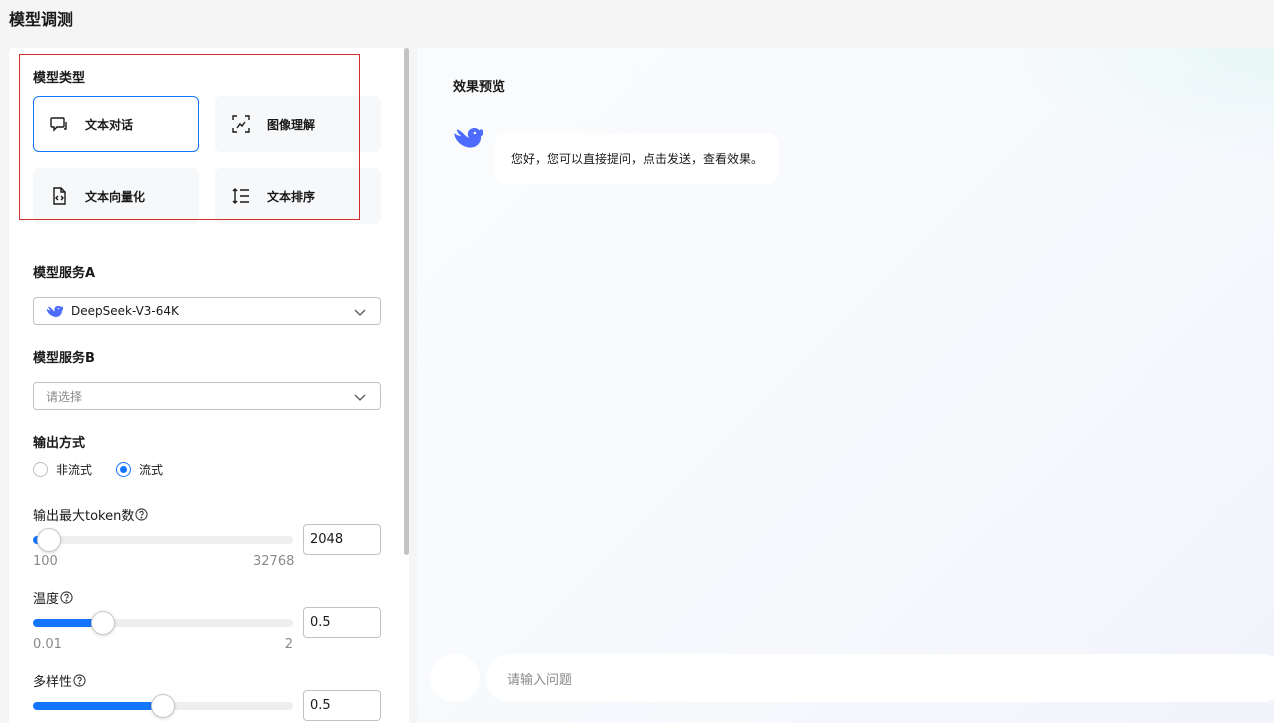 Image resolution: width=1274 pixels, height=723 pixels. What do you see at coordinates (207, 311) in the screenshot?
I see `service-a-select: DeepSeek-V3-64K` at bounding box center [207, 311].